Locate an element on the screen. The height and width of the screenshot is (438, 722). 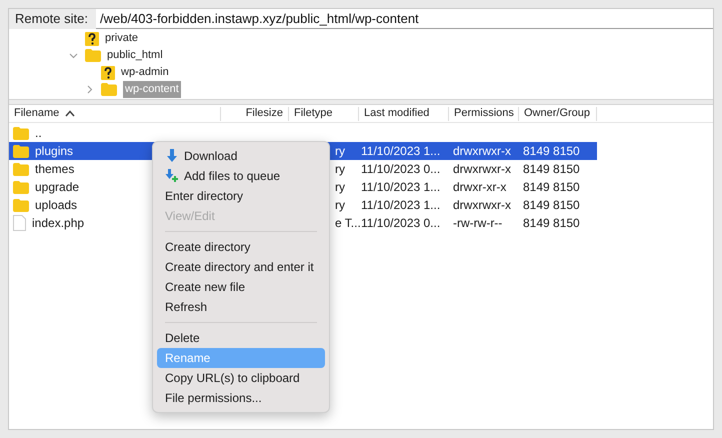
download-arrow-icon is located at coordinates (172, 156).